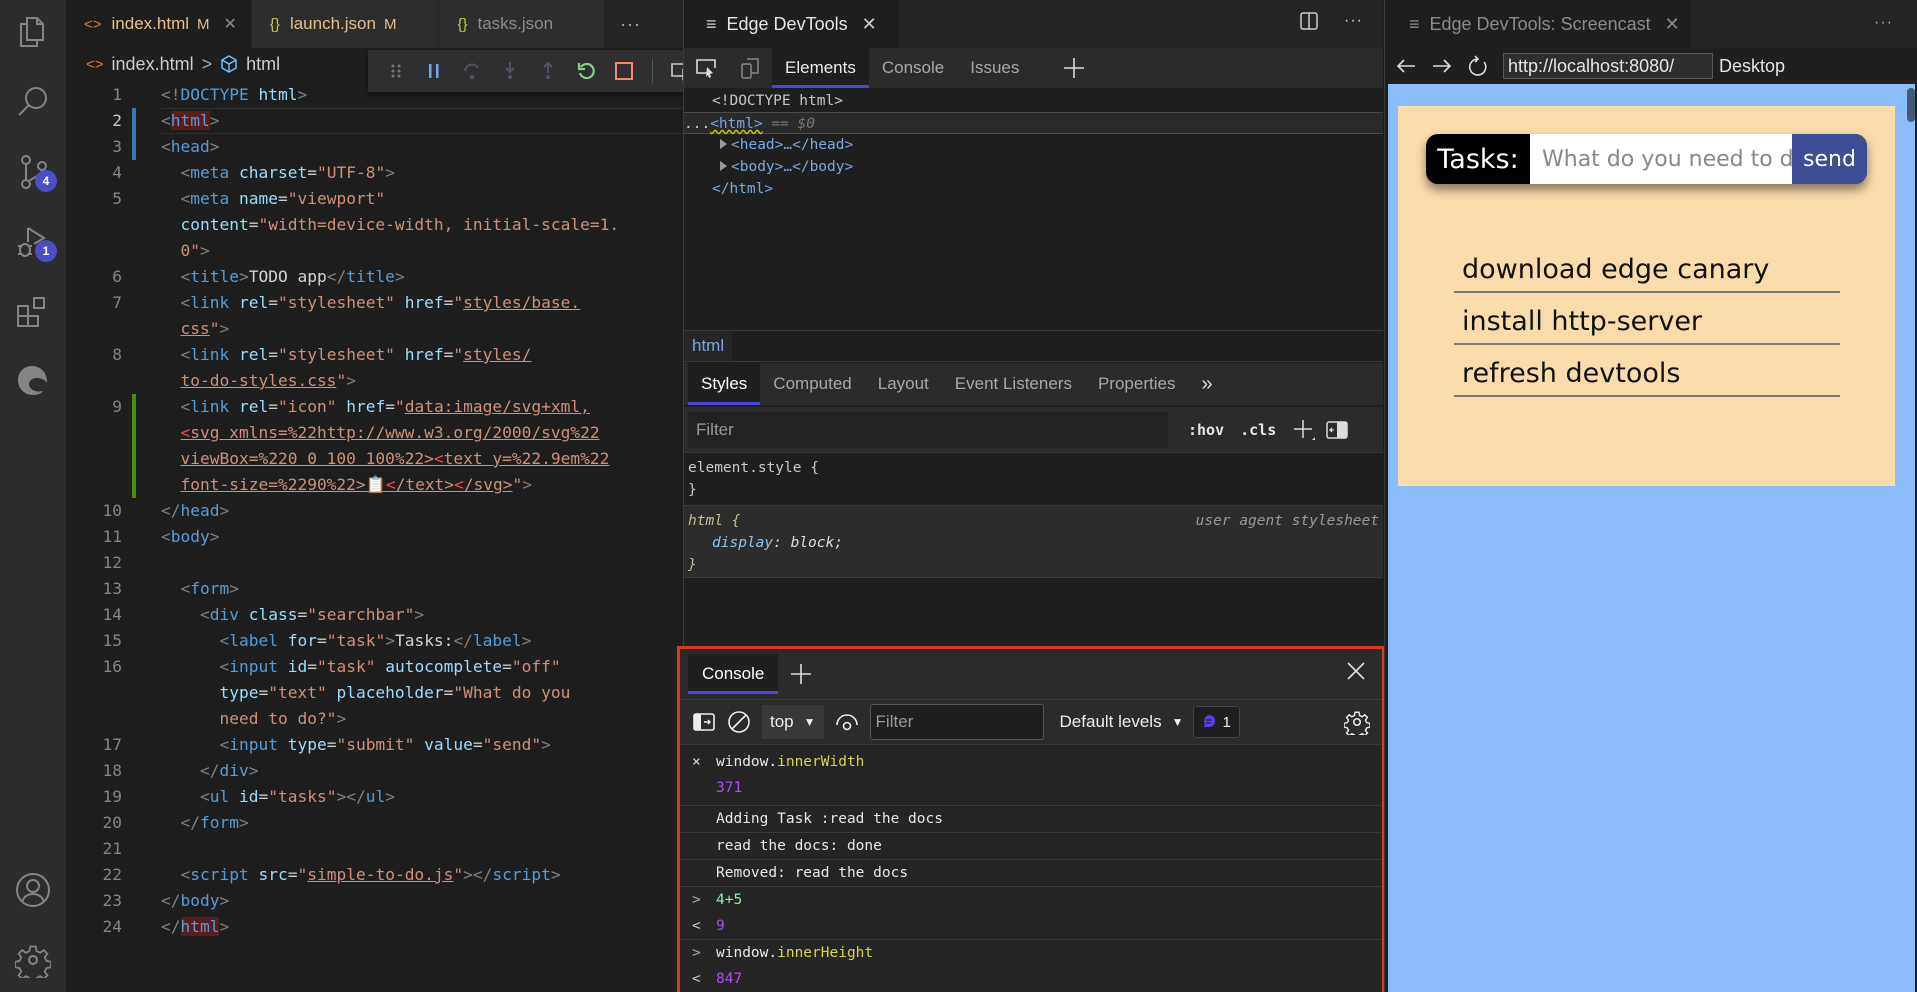  What do you see at coordinates (793, 722) in the screenshot?
I see `context-selector: top ▼` at bounding box center [793, 722].